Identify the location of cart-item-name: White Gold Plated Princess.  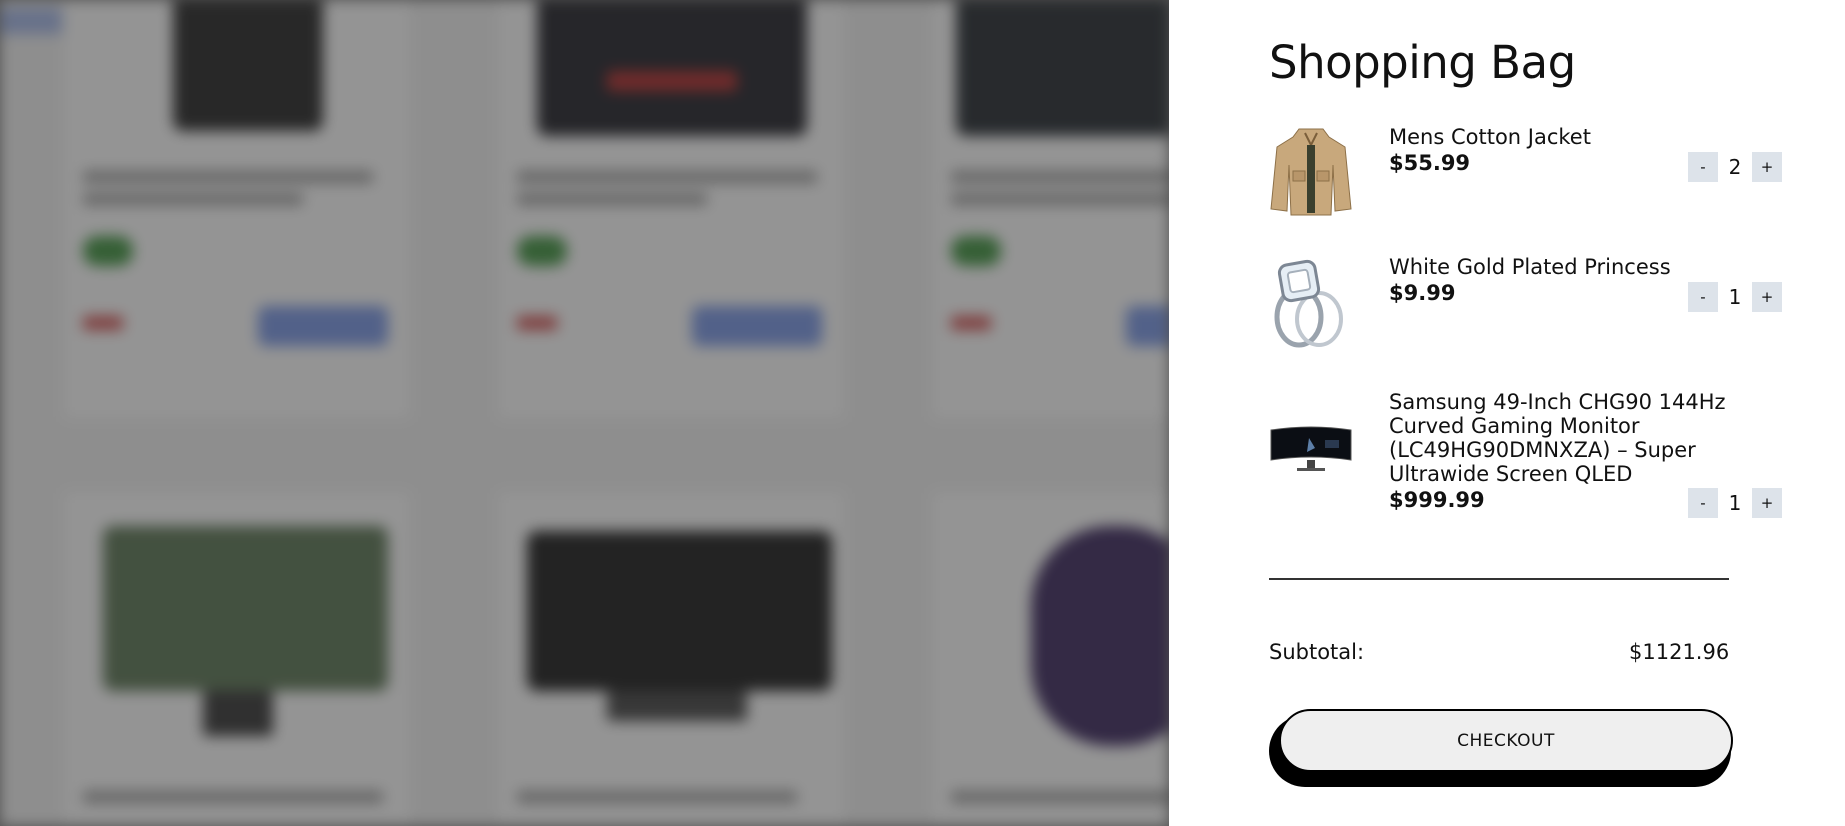
(1554, 267).